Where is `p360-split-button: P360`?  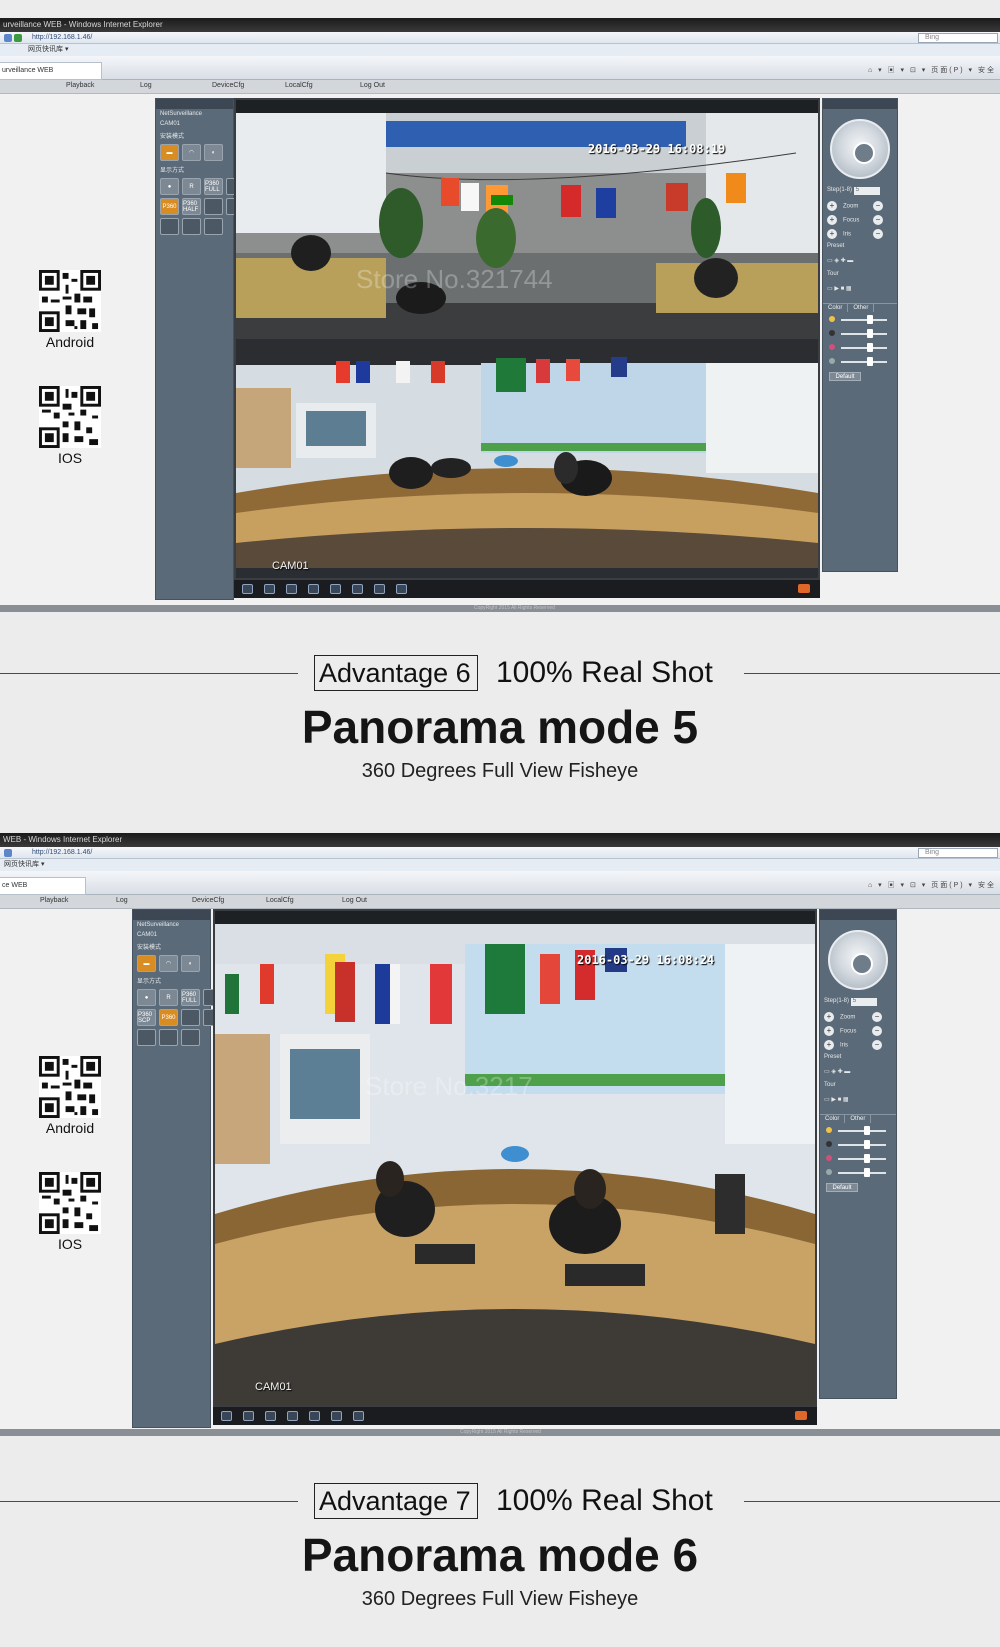 p360-split-button: P360 is located at coordinates (169, 206).